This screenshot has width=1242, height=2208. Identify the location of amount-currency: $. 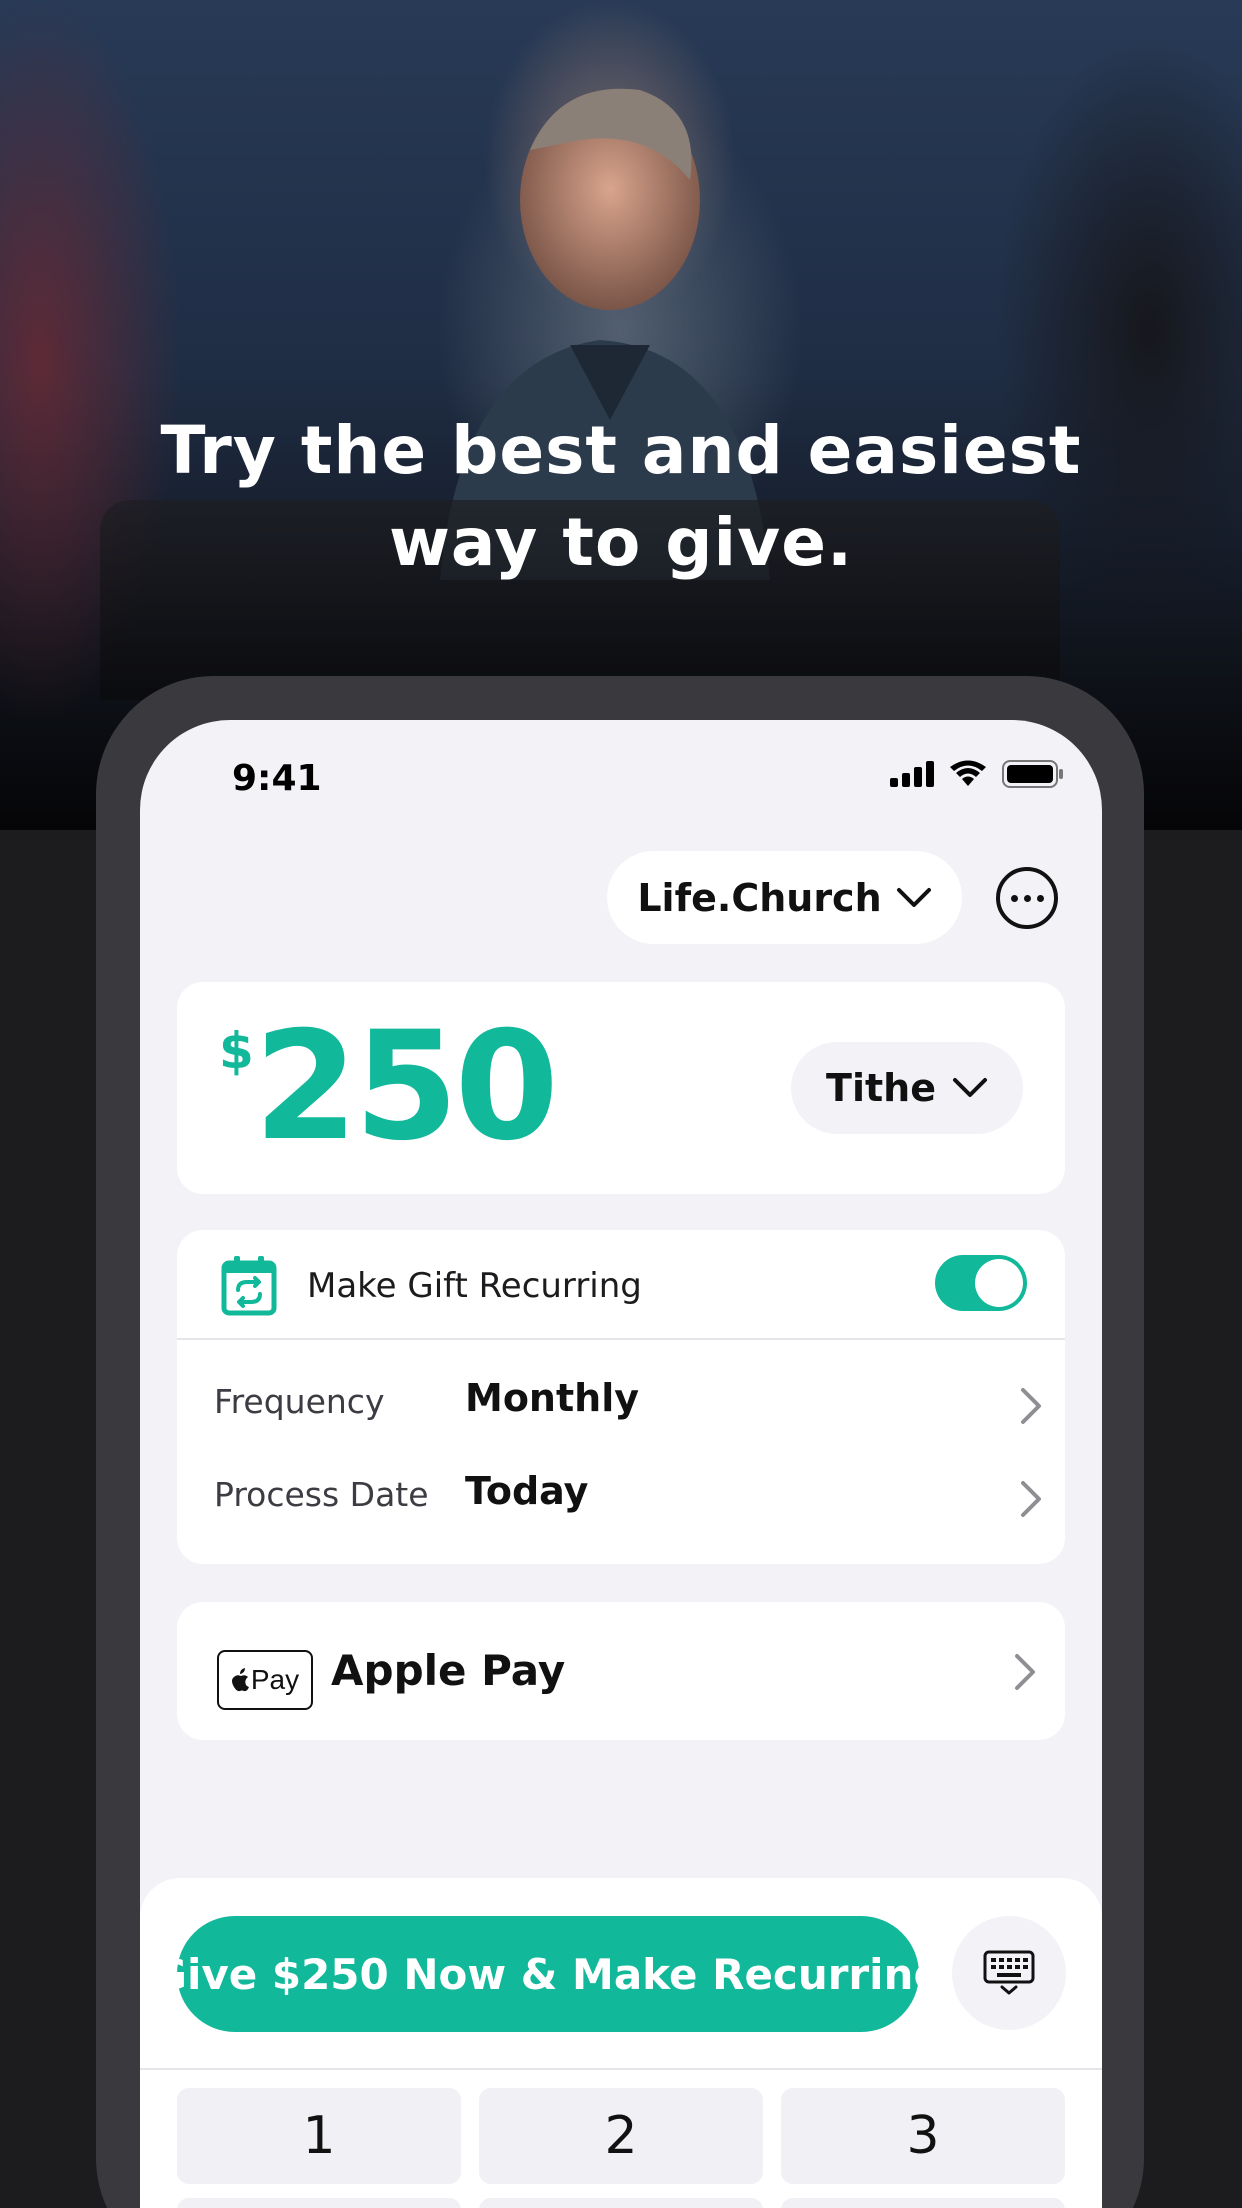
(236, 1051).